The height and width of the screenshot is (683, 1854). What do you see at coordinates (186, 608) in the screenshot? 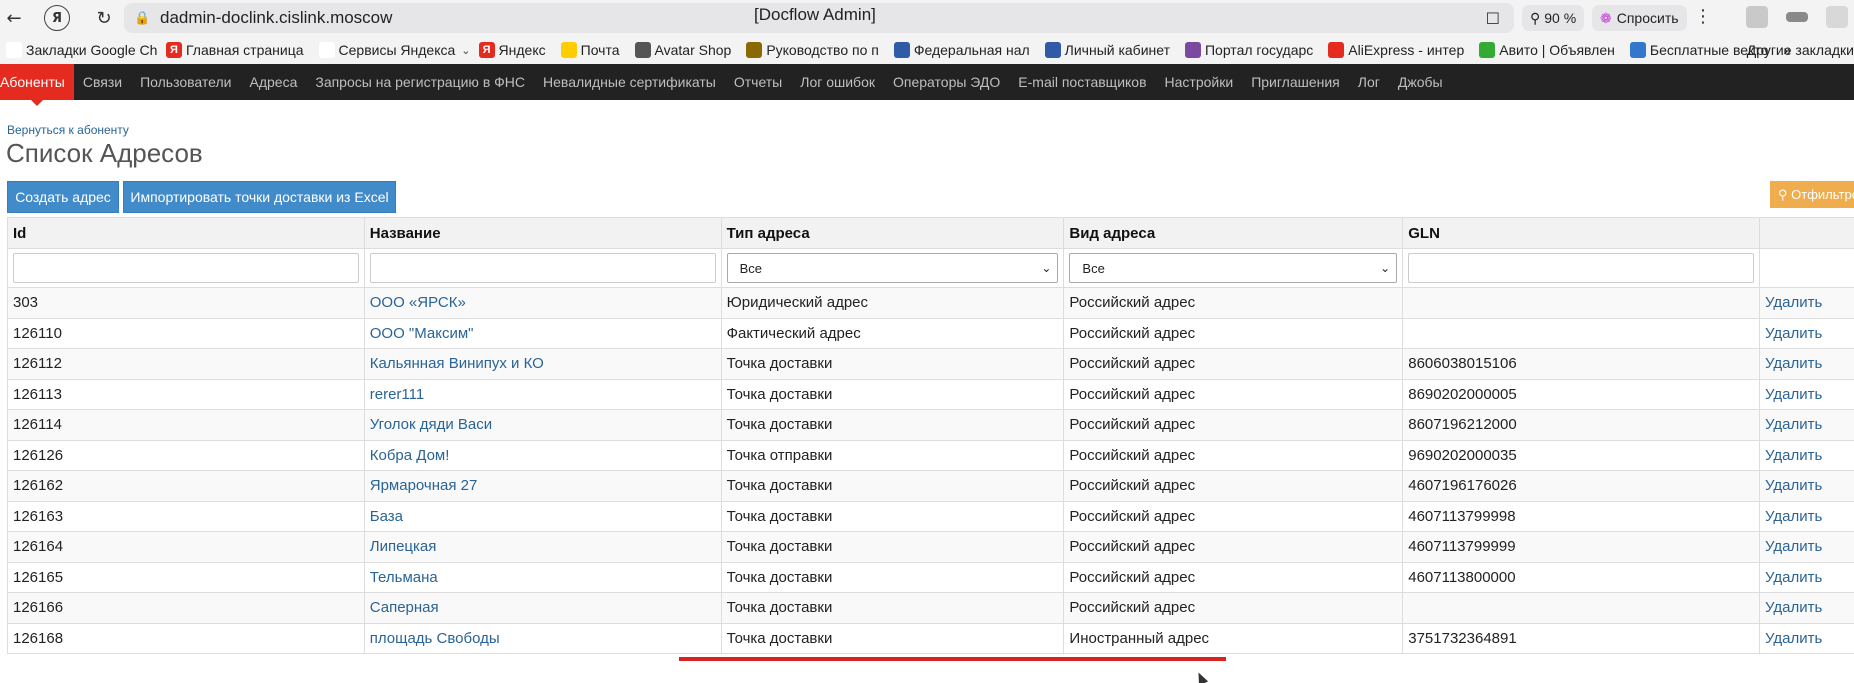
I see `cell-id: 126166` at bounding box center [186, 608].